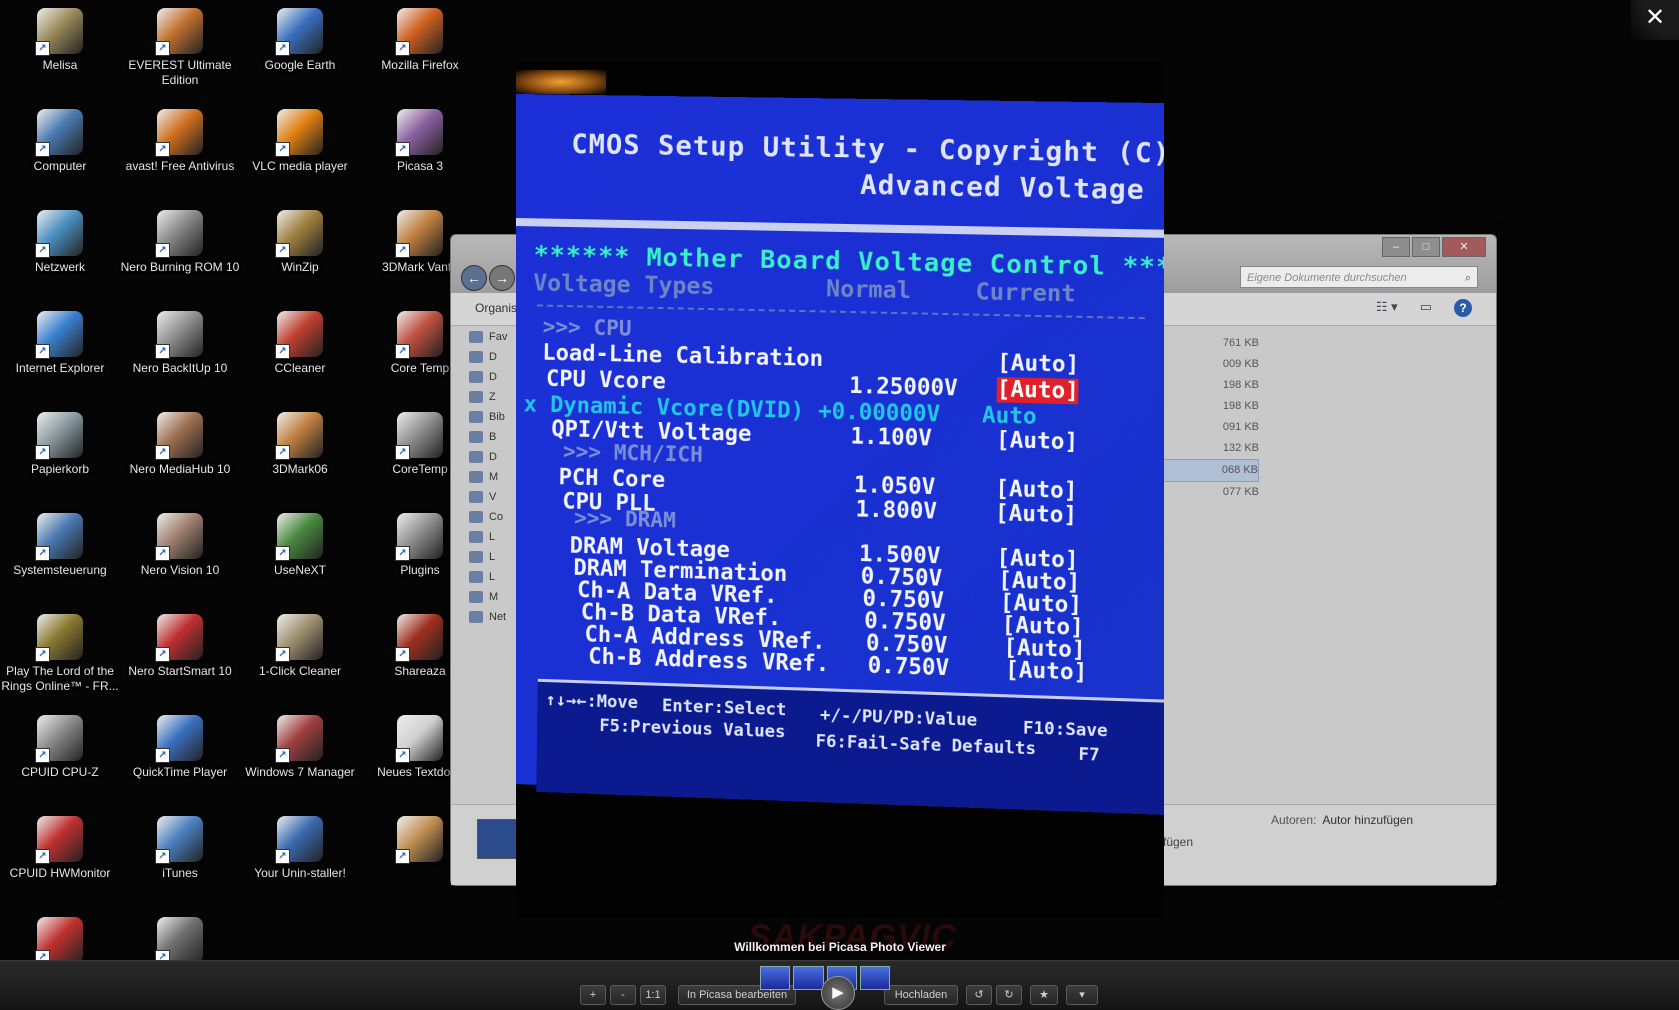  Describe the element at coordinates (60, 343) in the screenshot. I see `desktop-icon: ↗Internet Explorer` at that location.